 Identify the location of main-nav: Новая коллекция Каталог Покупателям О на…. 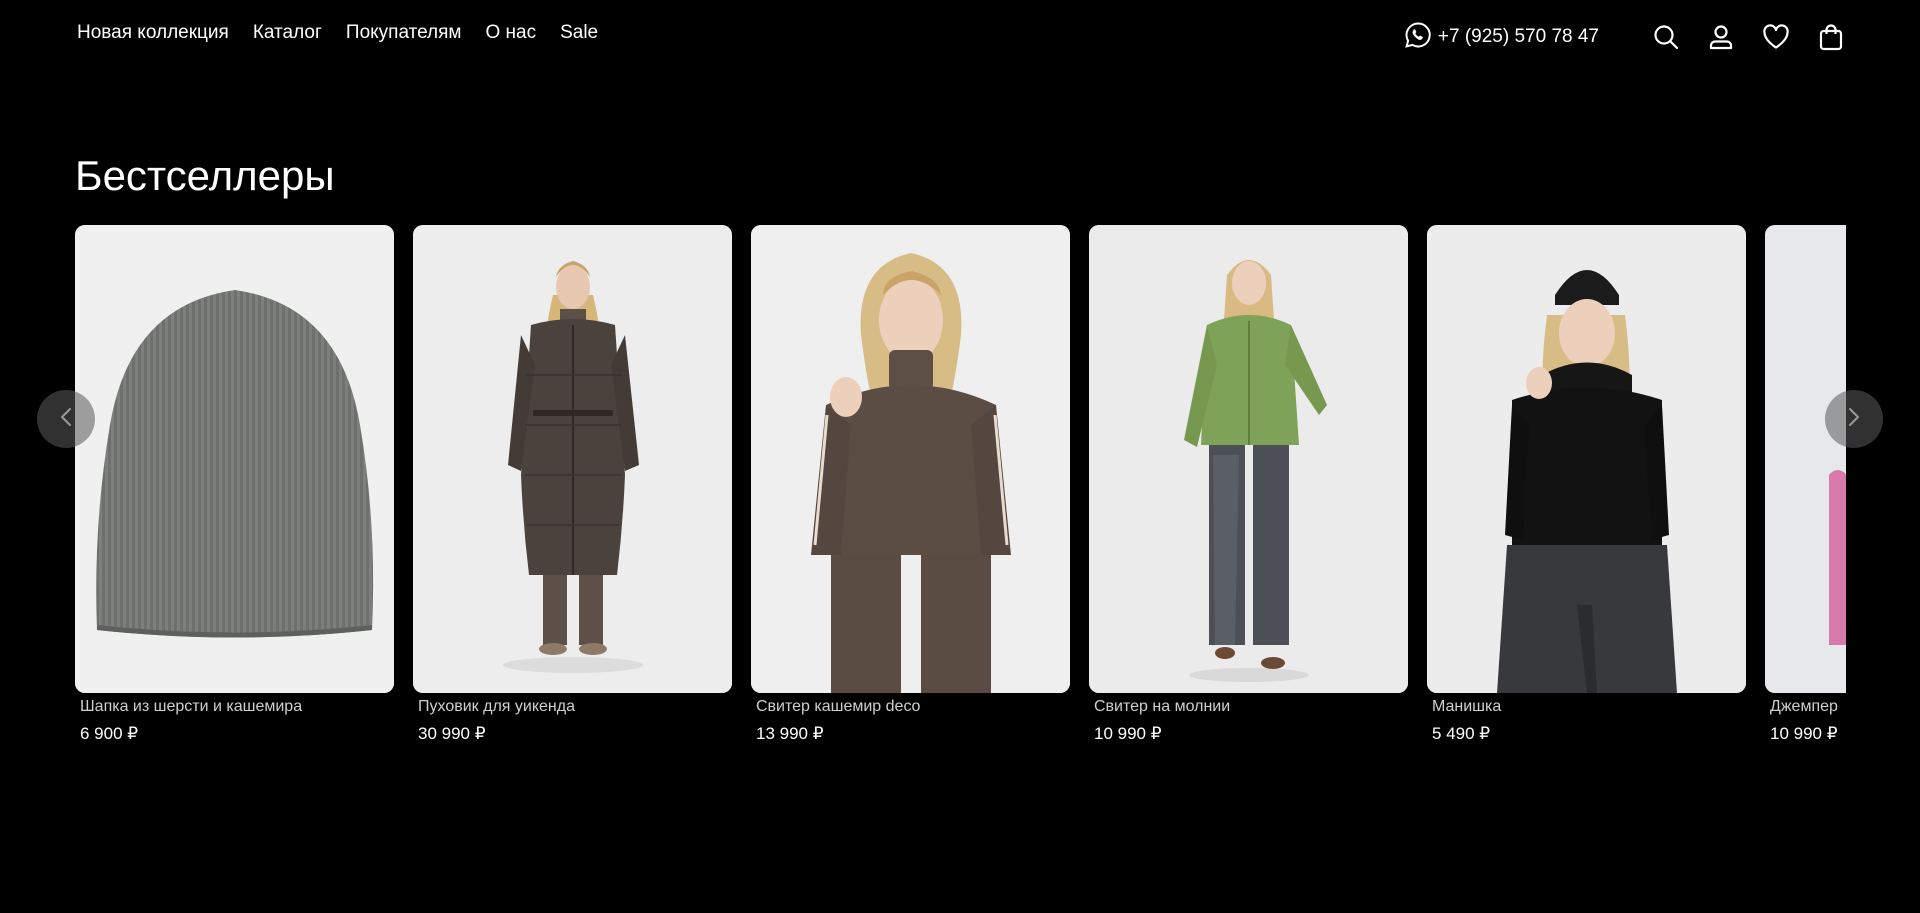
(337, 33).